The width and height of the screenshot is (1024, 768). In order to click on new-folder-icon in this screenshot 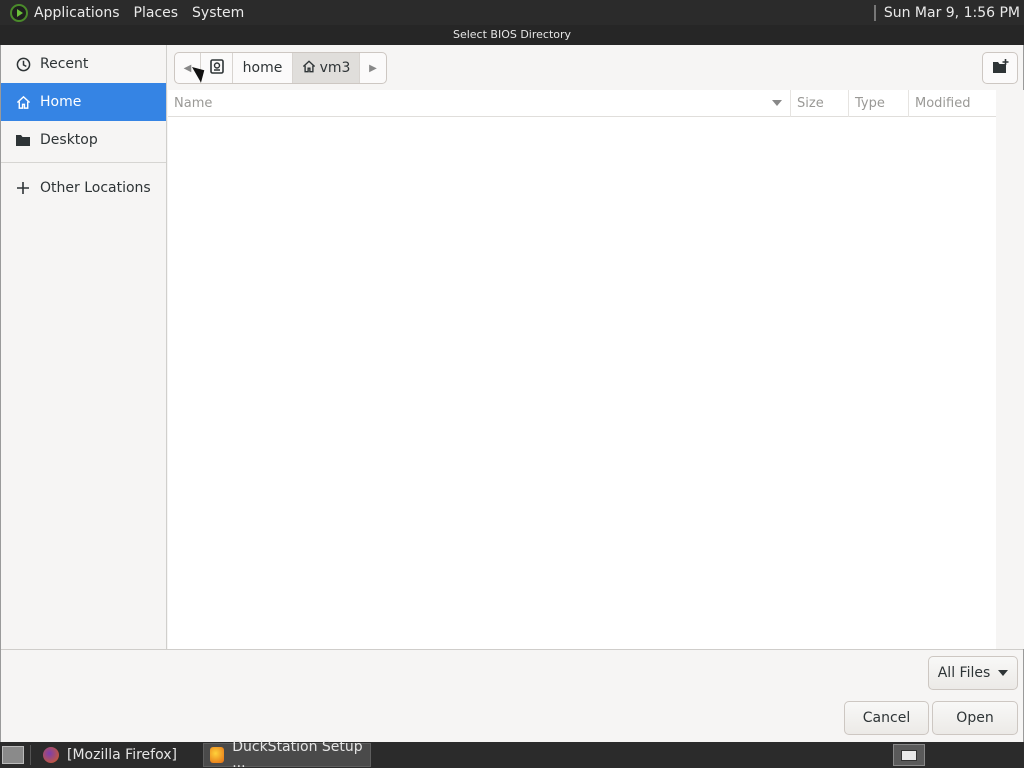, I will do `click(1000, 68)`.